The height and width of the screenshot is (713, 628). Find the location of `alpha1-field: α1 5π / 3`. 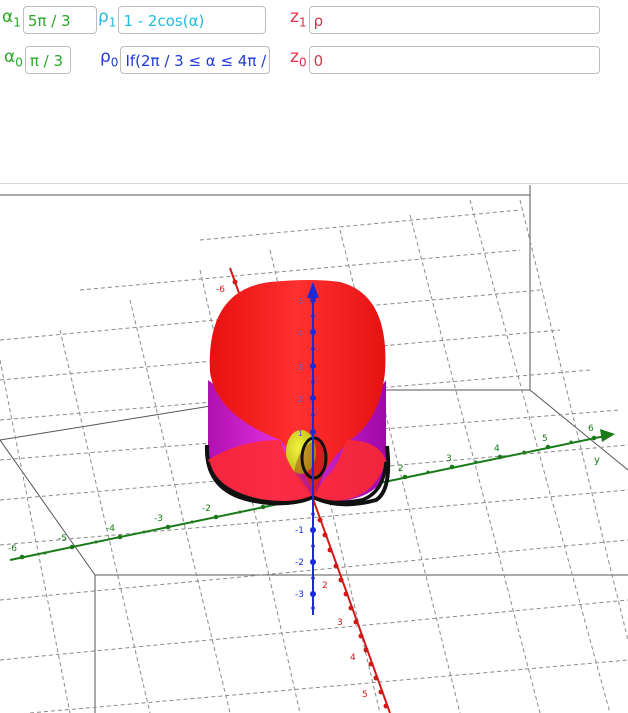

alpha1-field: α1 5π / 3 is located at coordinates (49, 20).